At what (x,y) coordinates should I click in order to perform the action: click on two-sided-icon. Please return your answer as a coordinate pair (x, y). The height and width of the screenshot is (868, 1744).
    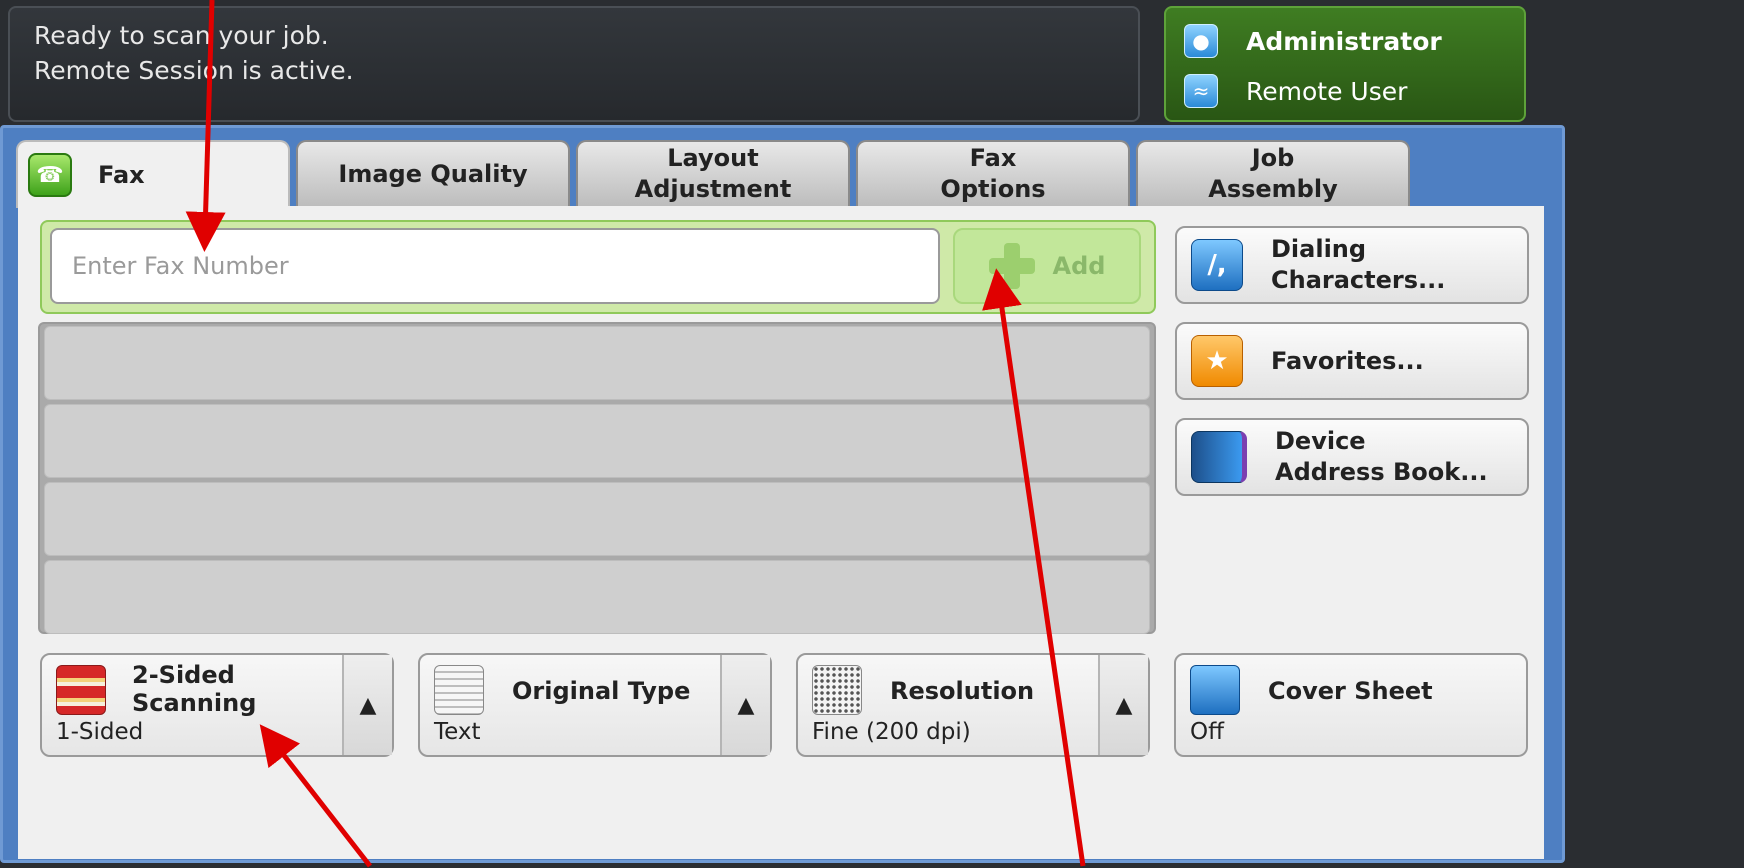
    Looking at the image, I should click on (81, 690).